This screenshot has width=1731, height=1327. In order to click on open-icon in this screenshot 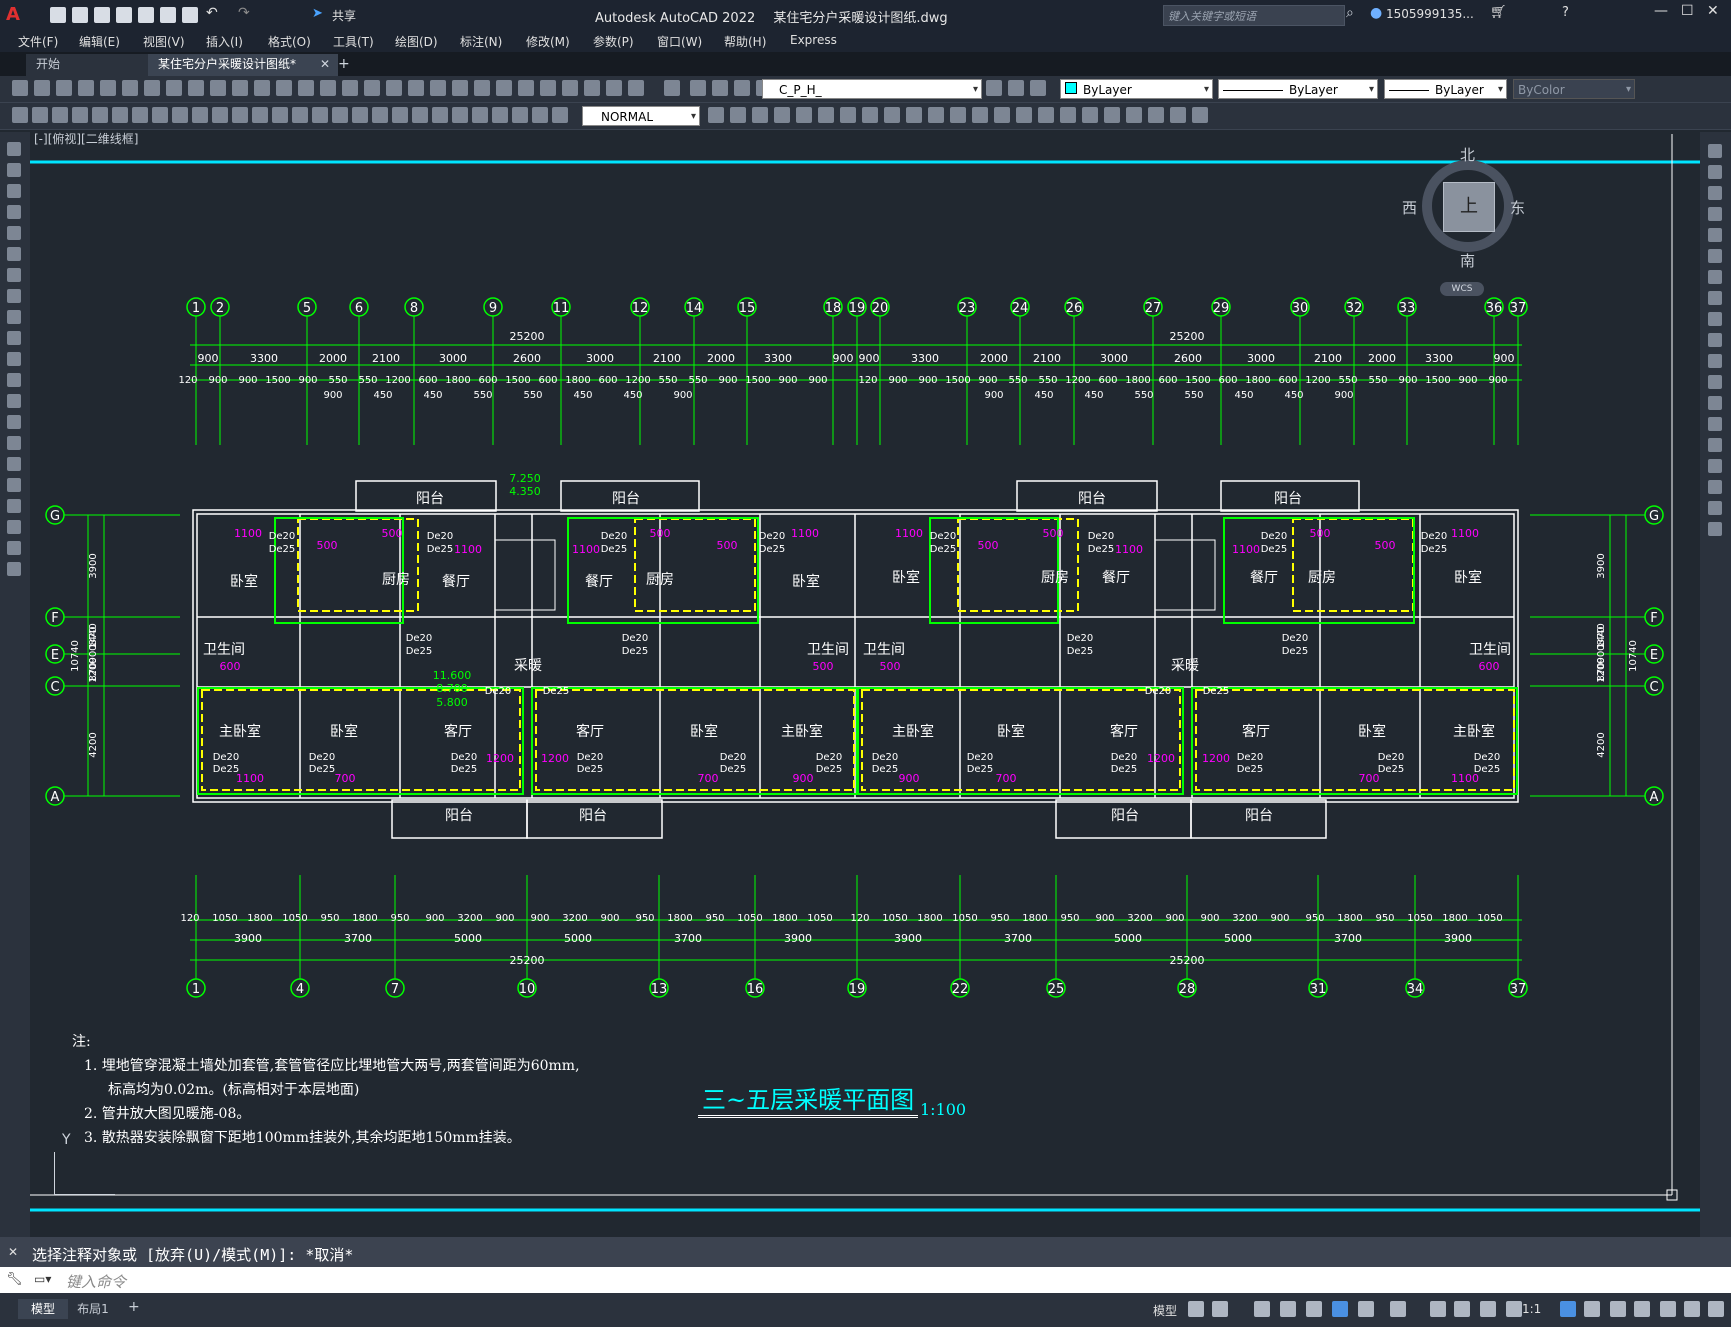, I will do `click(80, 15)`.